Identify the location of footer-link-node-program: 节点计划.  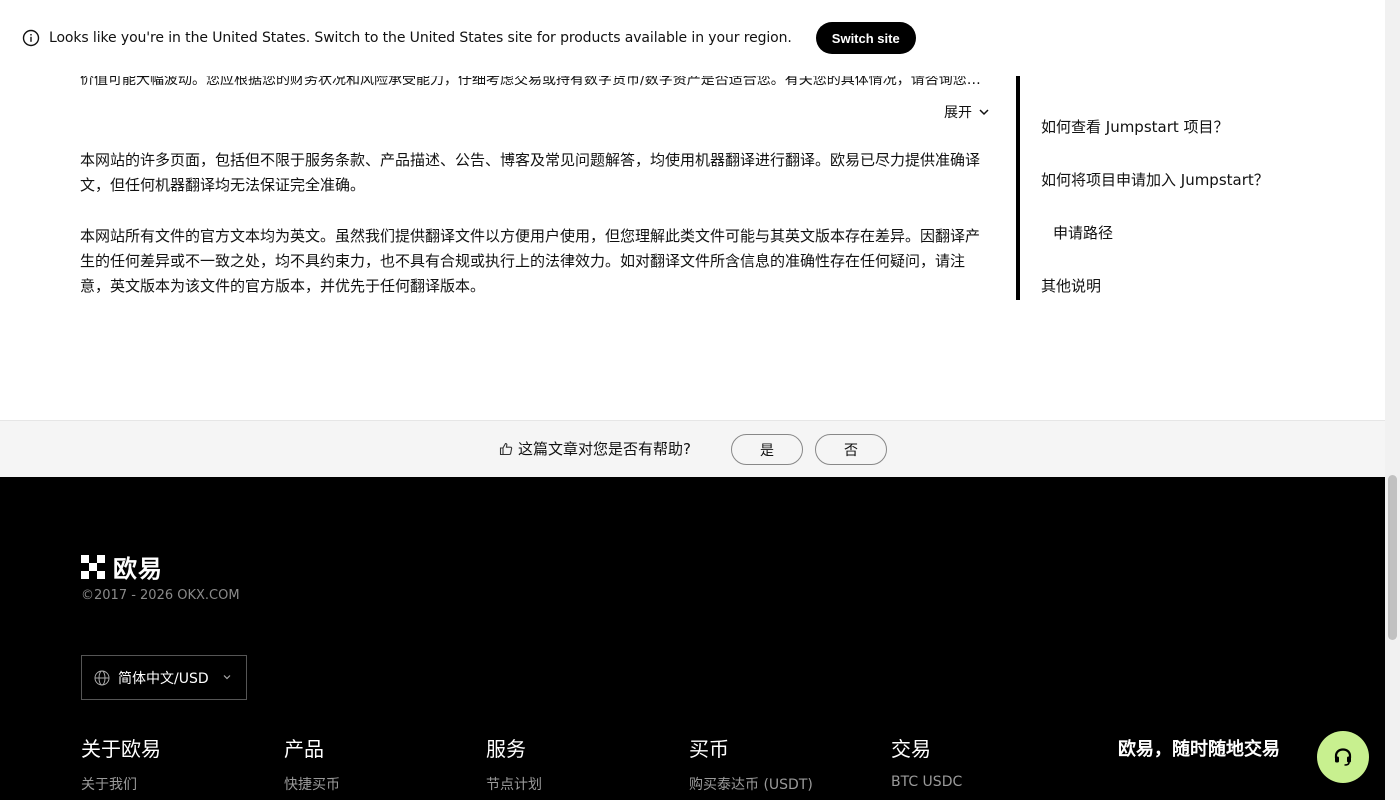
(514, 784).